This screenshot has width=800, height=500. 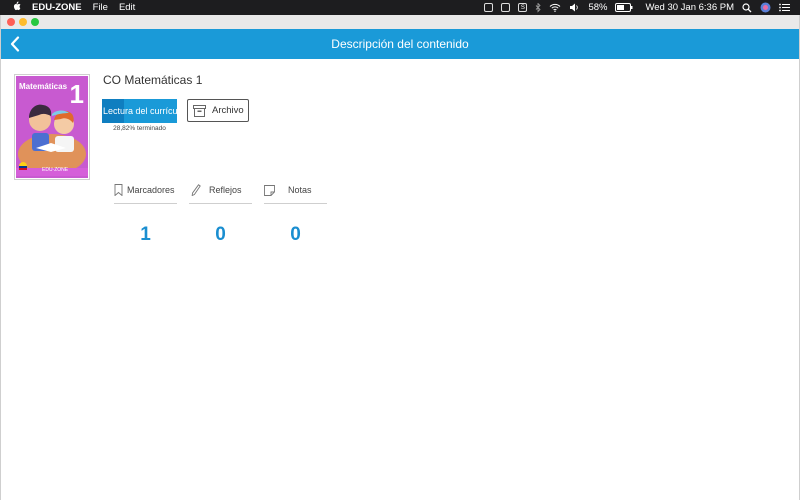 I want to click on app-menu: EDU-ZONE, so click(x=57, y=7).